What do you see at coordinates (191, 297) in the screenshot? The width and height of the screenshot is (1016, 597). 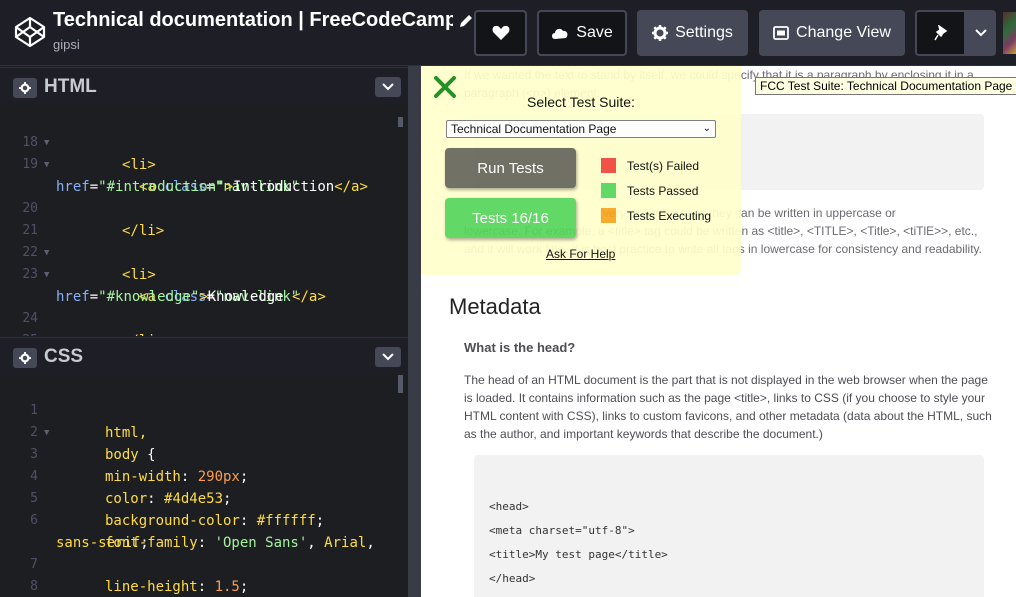 I see `code-line: href="#knowledge">Knowledge </a>` at bounding box center [191, 297].